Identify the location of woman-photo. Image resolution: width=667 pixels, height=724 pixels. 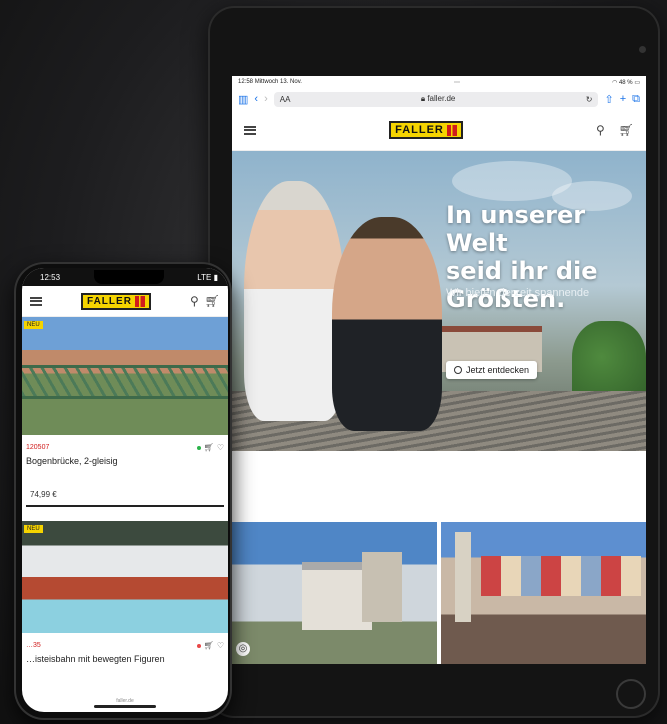
(294, 301).